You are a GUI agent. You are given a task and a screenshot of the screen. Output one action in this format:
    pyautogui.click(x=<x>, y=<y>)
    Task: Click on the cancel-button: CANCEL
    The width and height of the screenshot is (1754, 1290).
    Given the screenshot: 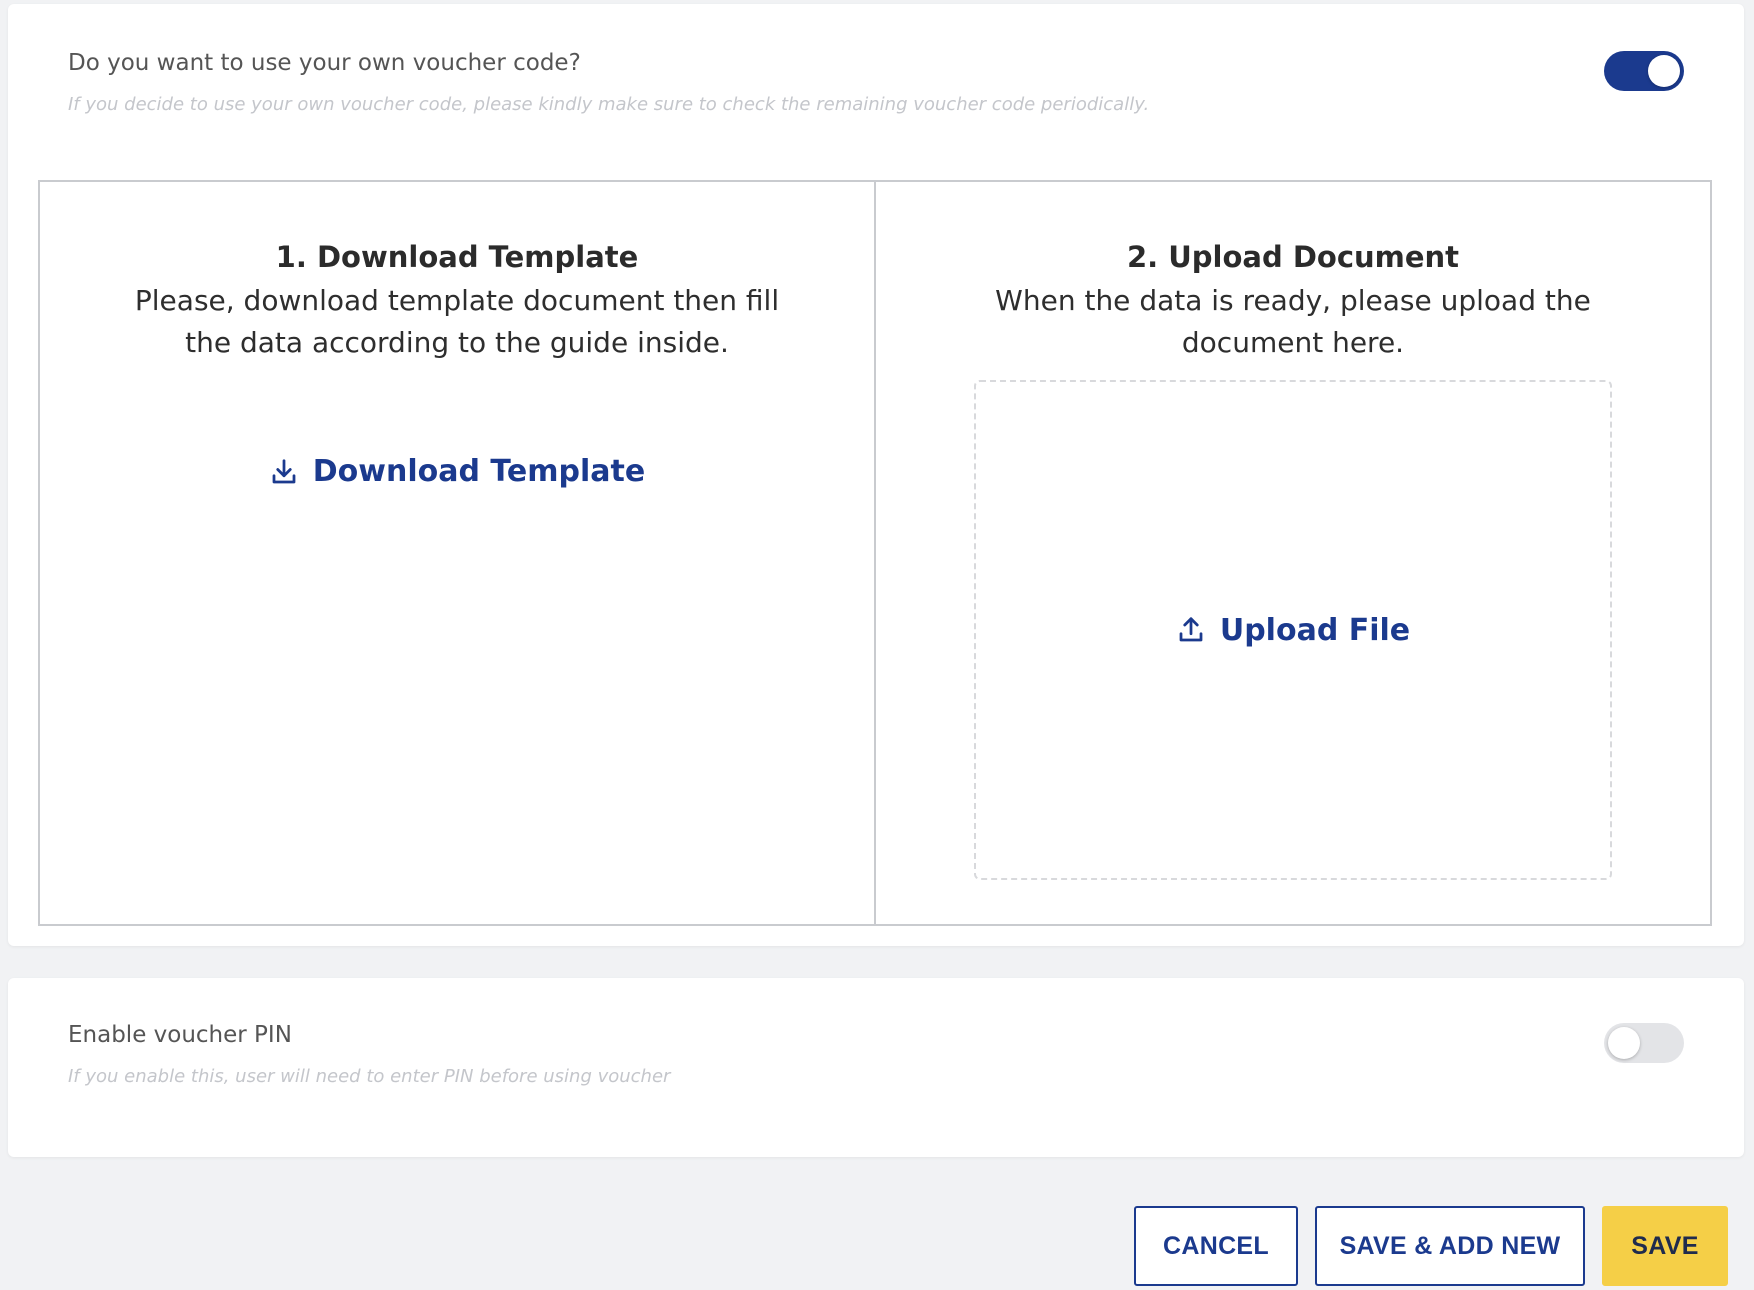 What is the action you would take?
    pyautogui.click(x=1216, y=1246)
    